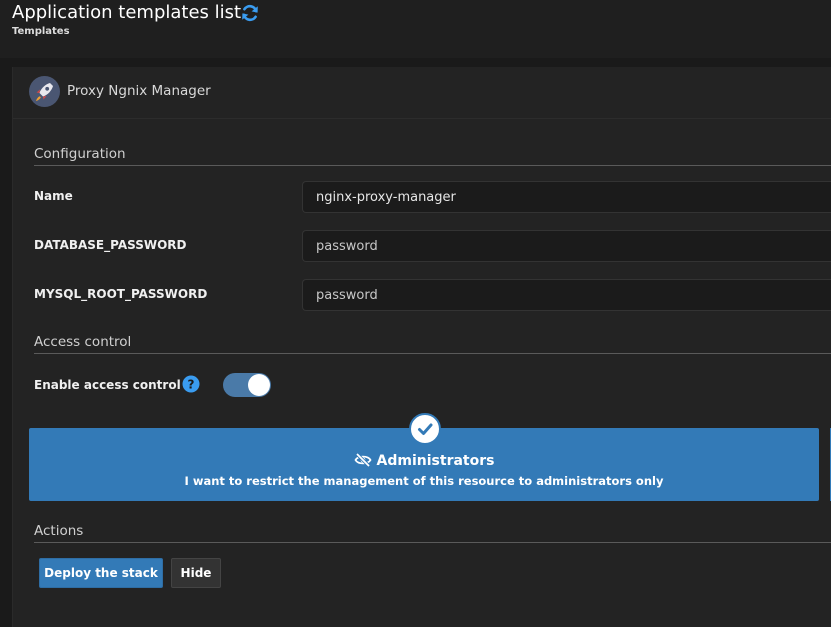  I want to click on name-label: Name, so click(53, 196).